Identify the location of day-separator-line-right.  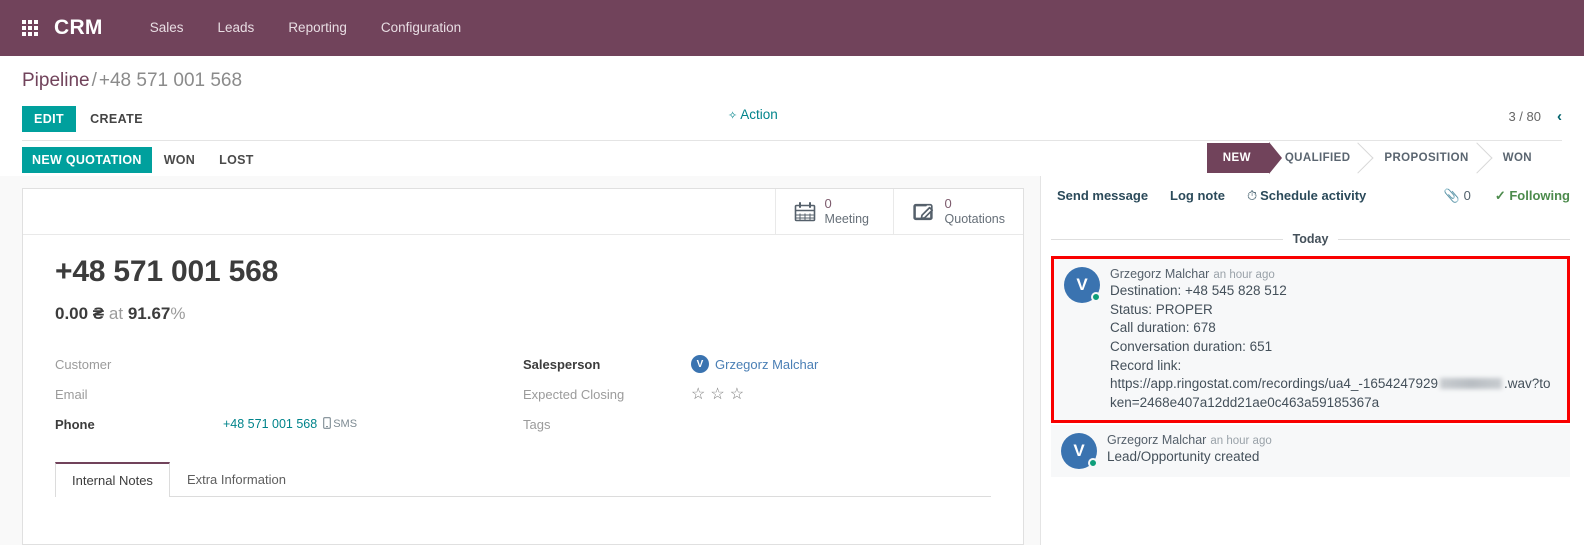
(1454, 239).